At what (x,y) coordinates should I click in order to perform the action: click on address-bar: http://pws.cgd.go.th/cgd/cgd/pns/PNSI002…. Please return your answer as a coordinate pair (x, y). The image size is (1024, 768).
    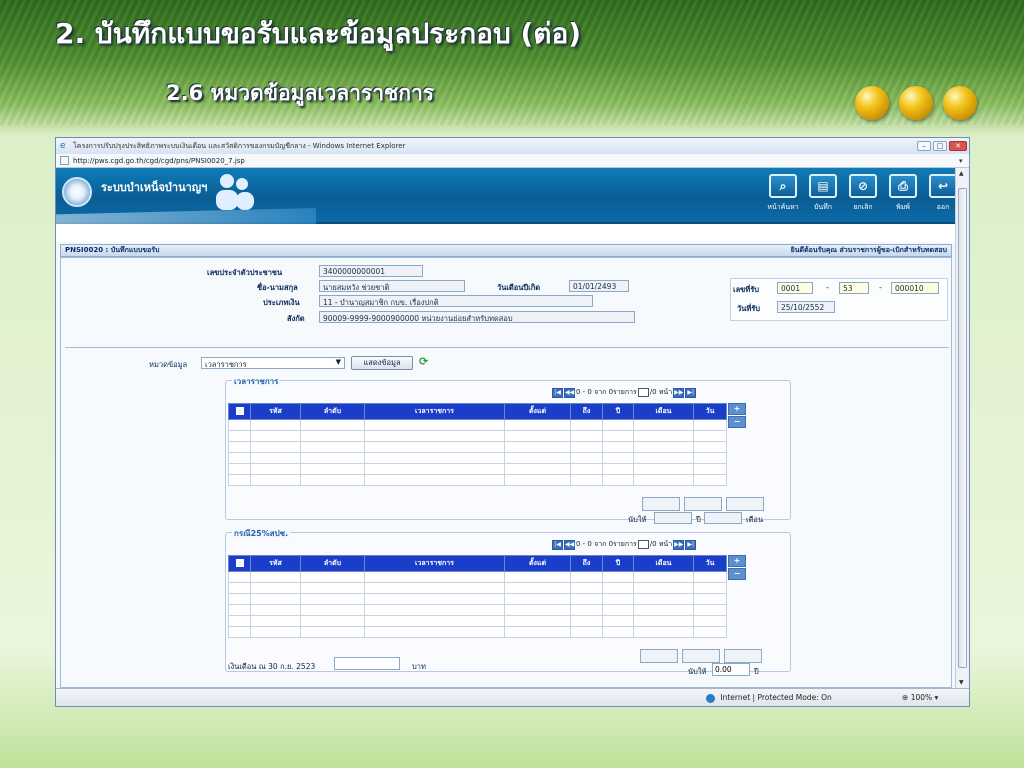
    Looking at the image, I should click on (512, 161).